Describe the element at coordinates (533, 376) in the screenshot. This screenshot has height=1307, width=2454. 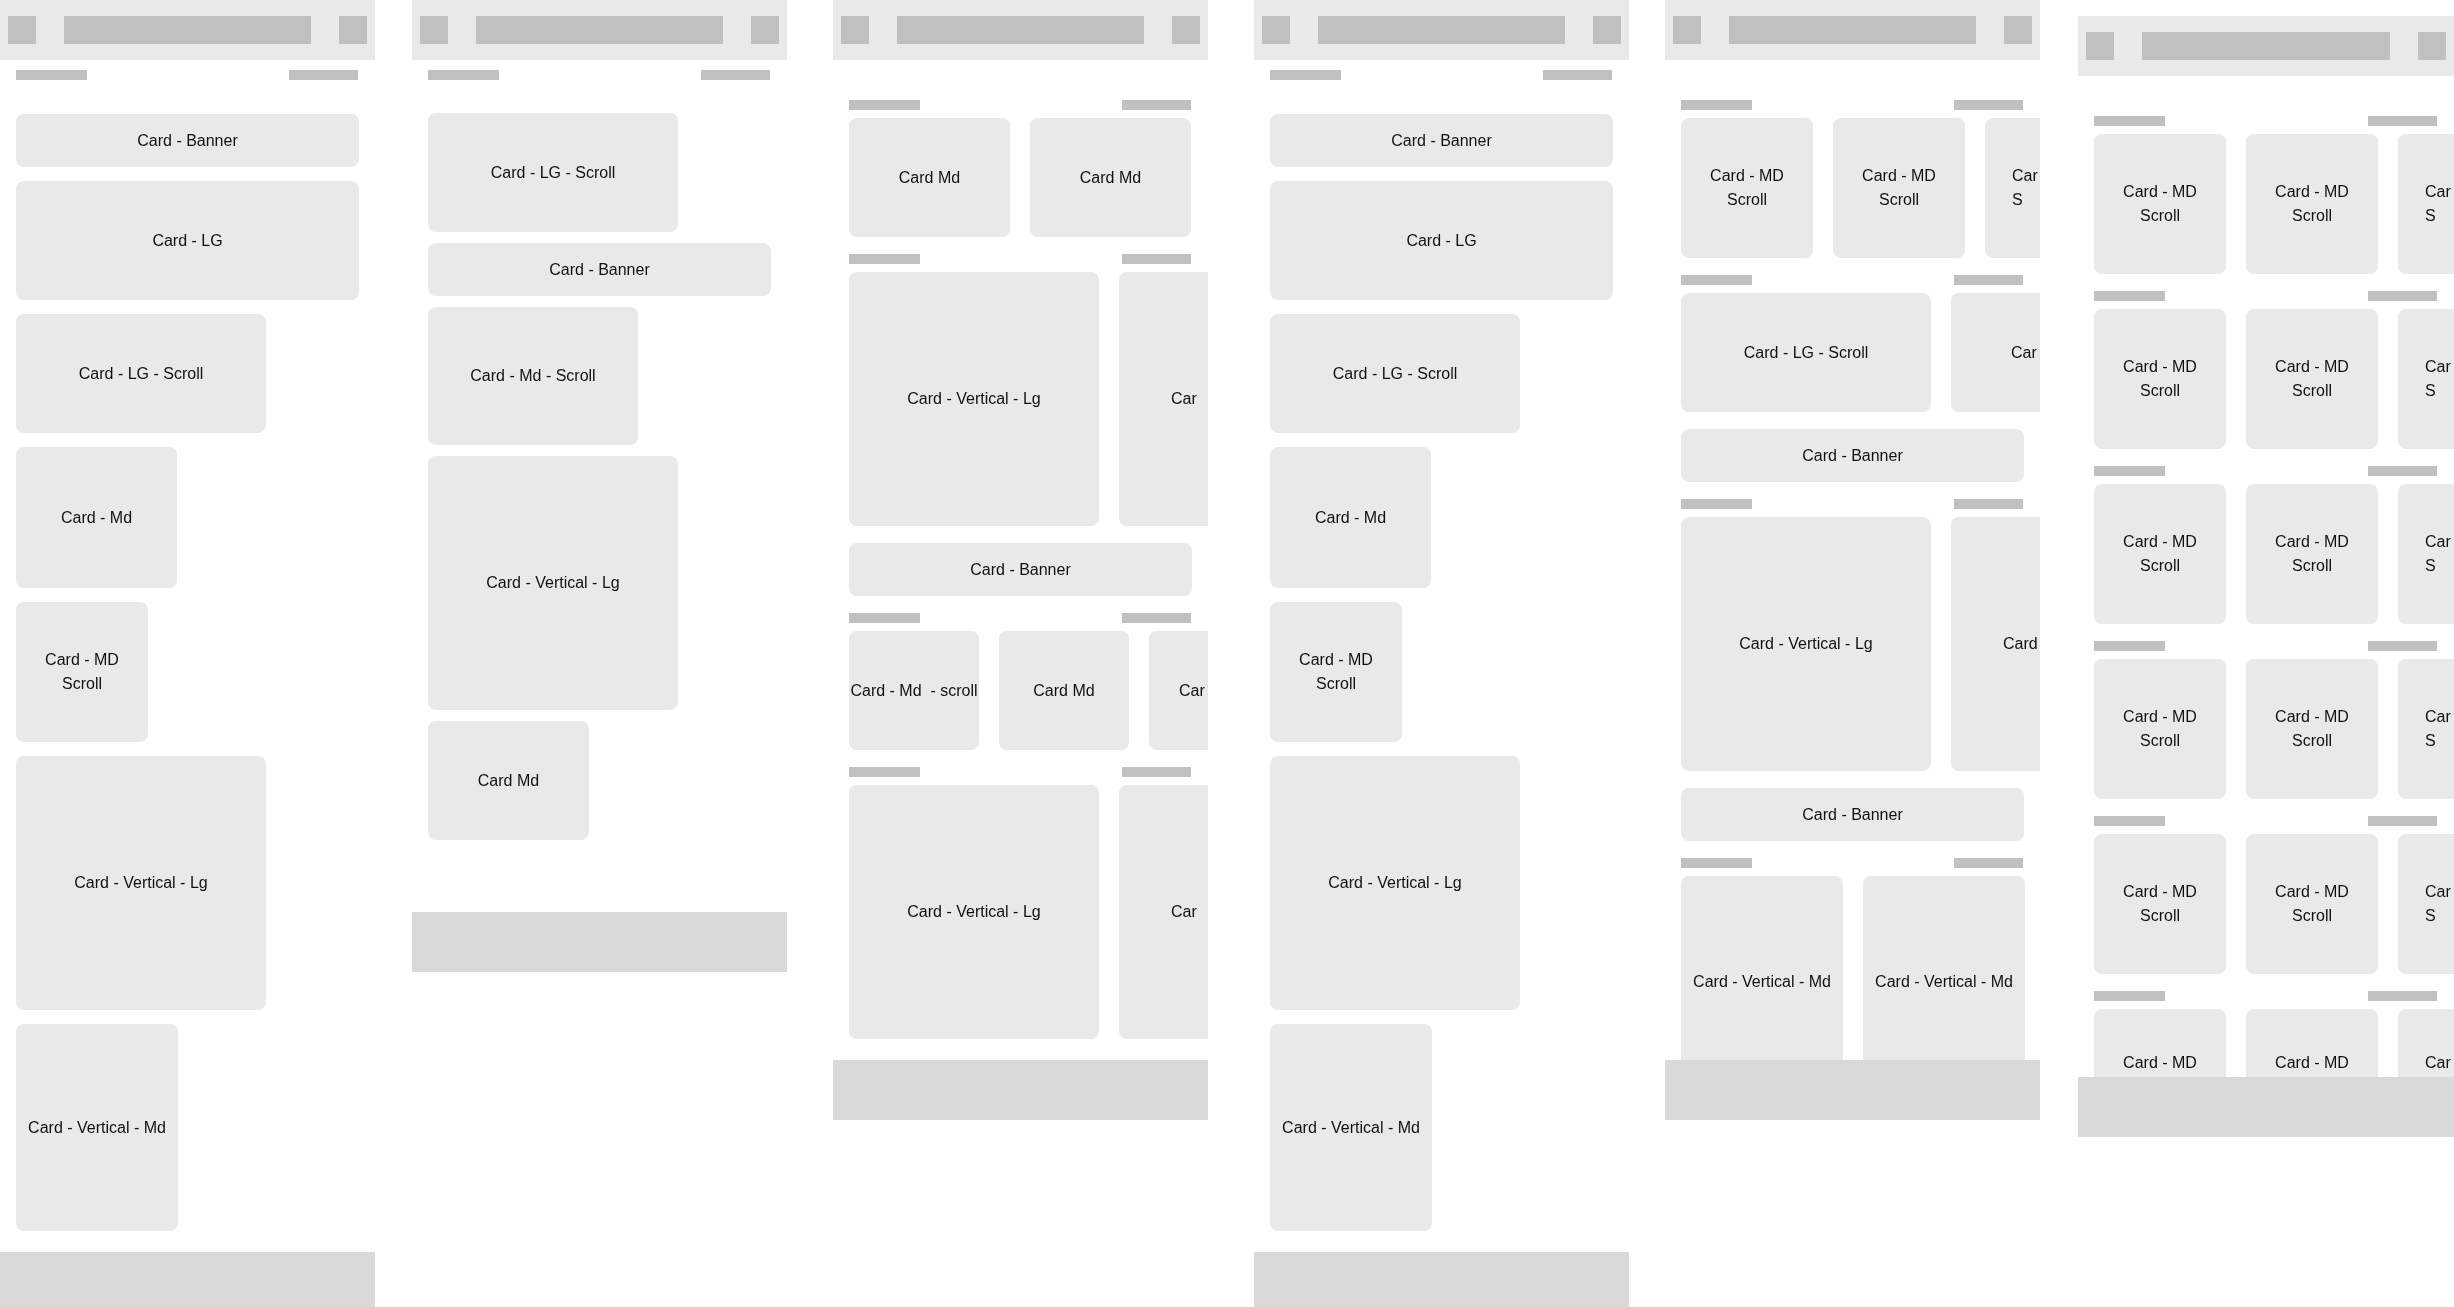
I see `card-label: Card - Md - Scroll` at that location.